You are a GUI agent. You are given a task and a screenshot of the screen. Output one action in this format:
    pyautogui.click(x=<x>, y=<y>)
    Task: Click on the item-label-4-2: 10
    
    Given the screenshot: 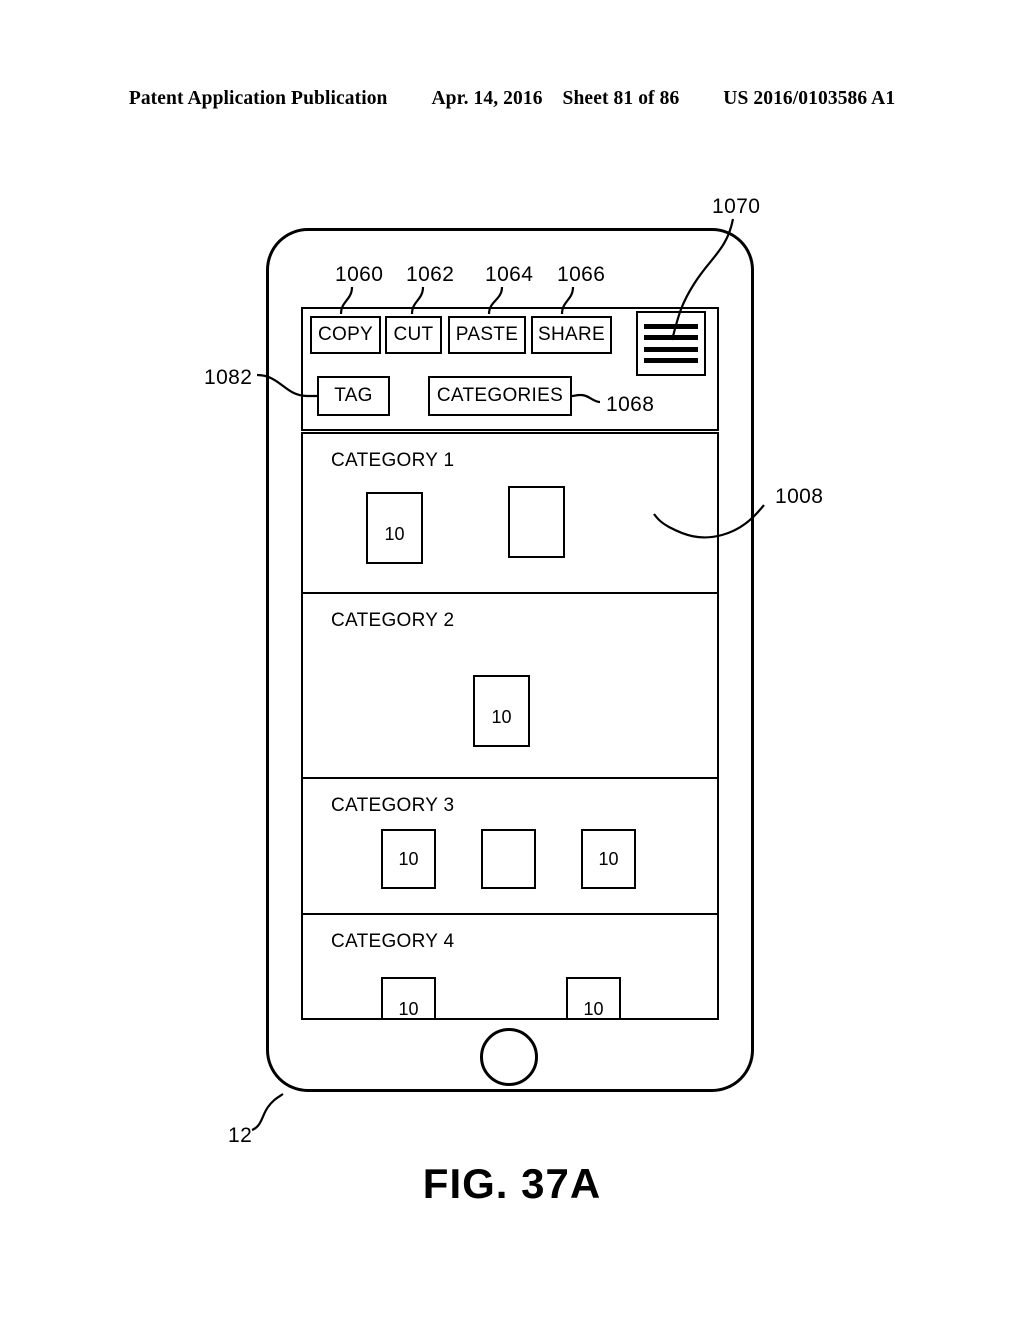 What is the action you would take?
    pyautogui.click(x=593, y=1009)
    